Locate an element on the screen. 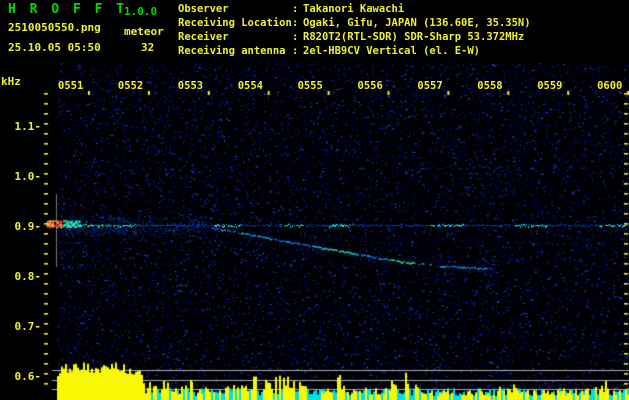 Image resolution: width=629 pixels, height=400 pixels. freq-axis-label: 0.8- is located at coordinates (28, 276).